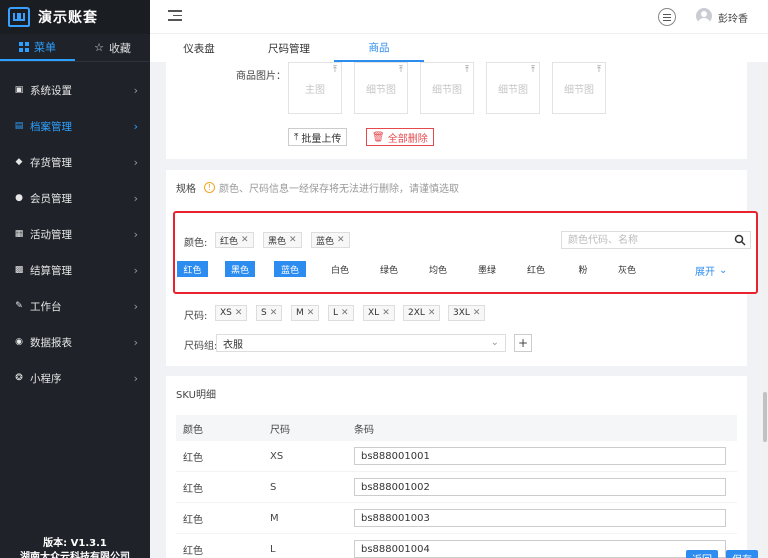 Image resolution: width=768 pixels, height=558 pixels. Describe the element at coordinates (175, 16) in the screenshot. I see `collapse-menu-icon` at that location.